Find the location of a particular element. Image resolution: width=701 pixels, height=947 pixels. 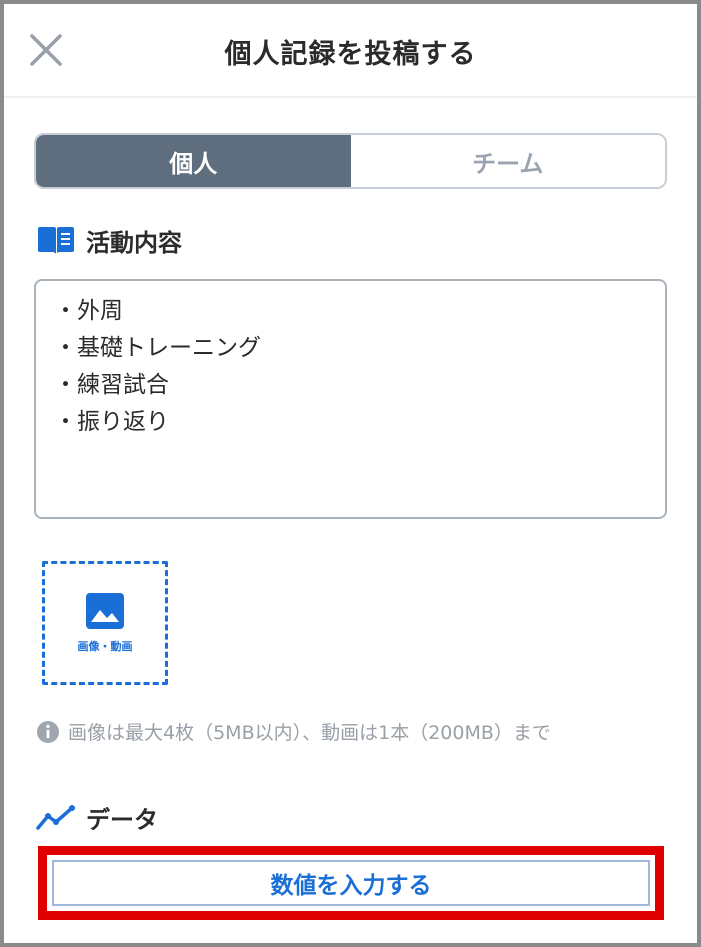

activity-line: ・基礎トレーニング is located at coordinates (157, 348).